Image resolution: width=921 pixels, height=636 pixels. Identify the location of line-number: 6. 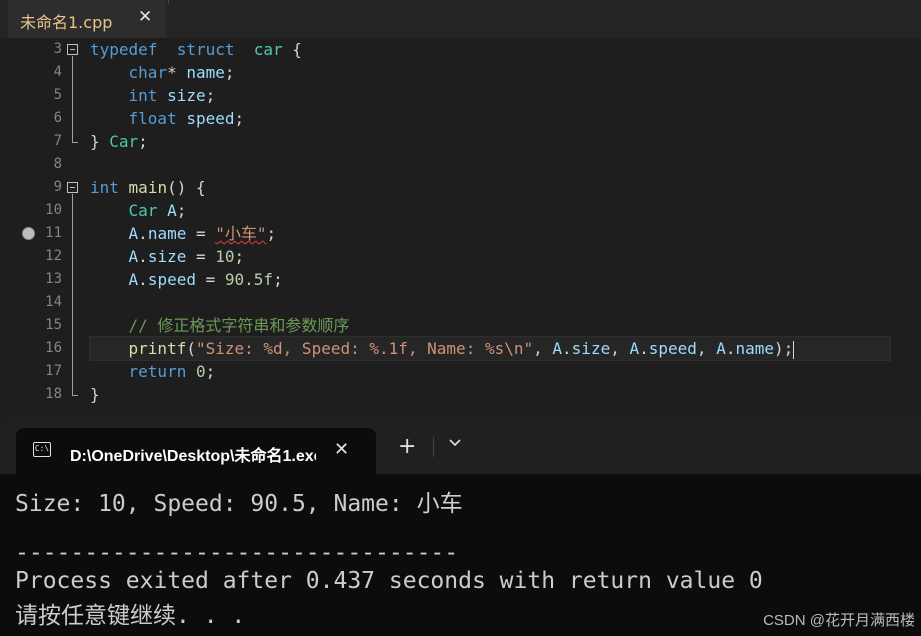
(57, 118).